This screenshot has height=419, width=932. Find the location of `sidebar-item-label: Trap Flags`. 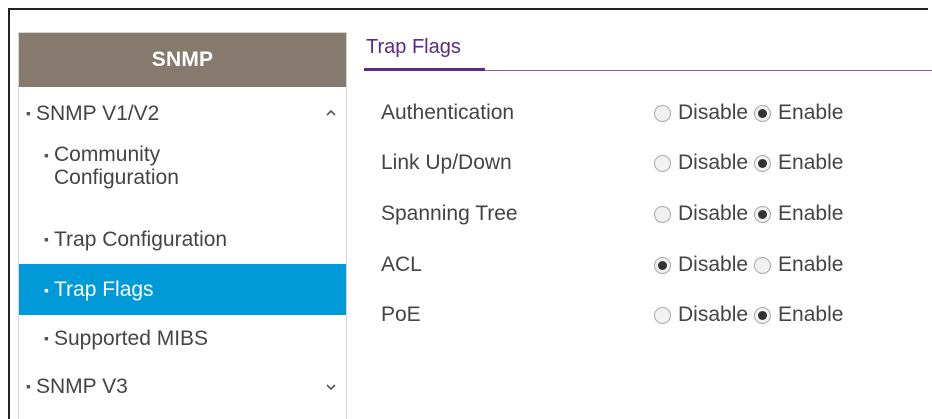

sidebar-item-label: Trap Flags is located at coordinates (103, 289).